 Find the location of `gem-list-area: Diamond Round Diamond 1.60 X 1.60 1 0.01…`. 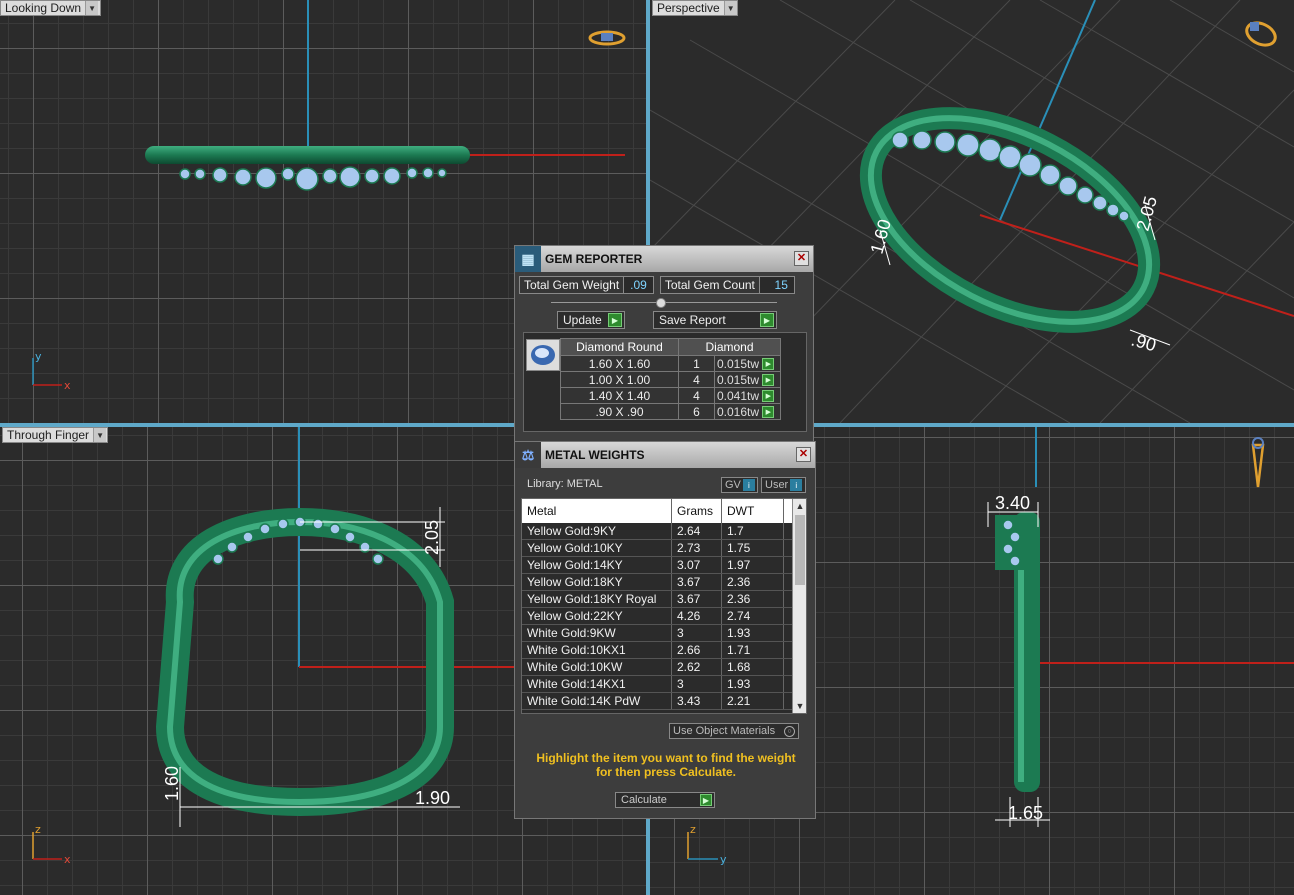

gem-list-area: Diamond Round Diamond 1.60 X 1.60 1 0.01… is located at coordinates (665, 382).